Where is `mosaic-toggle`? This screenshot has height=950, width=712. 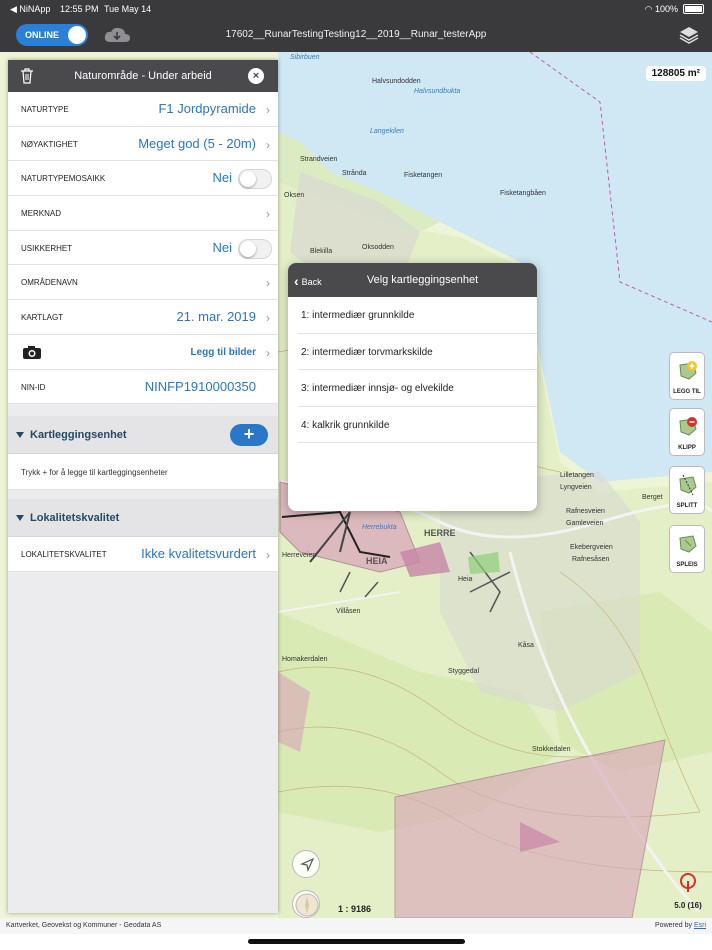 mosaic-toggle is located at coordinates (255, 179).